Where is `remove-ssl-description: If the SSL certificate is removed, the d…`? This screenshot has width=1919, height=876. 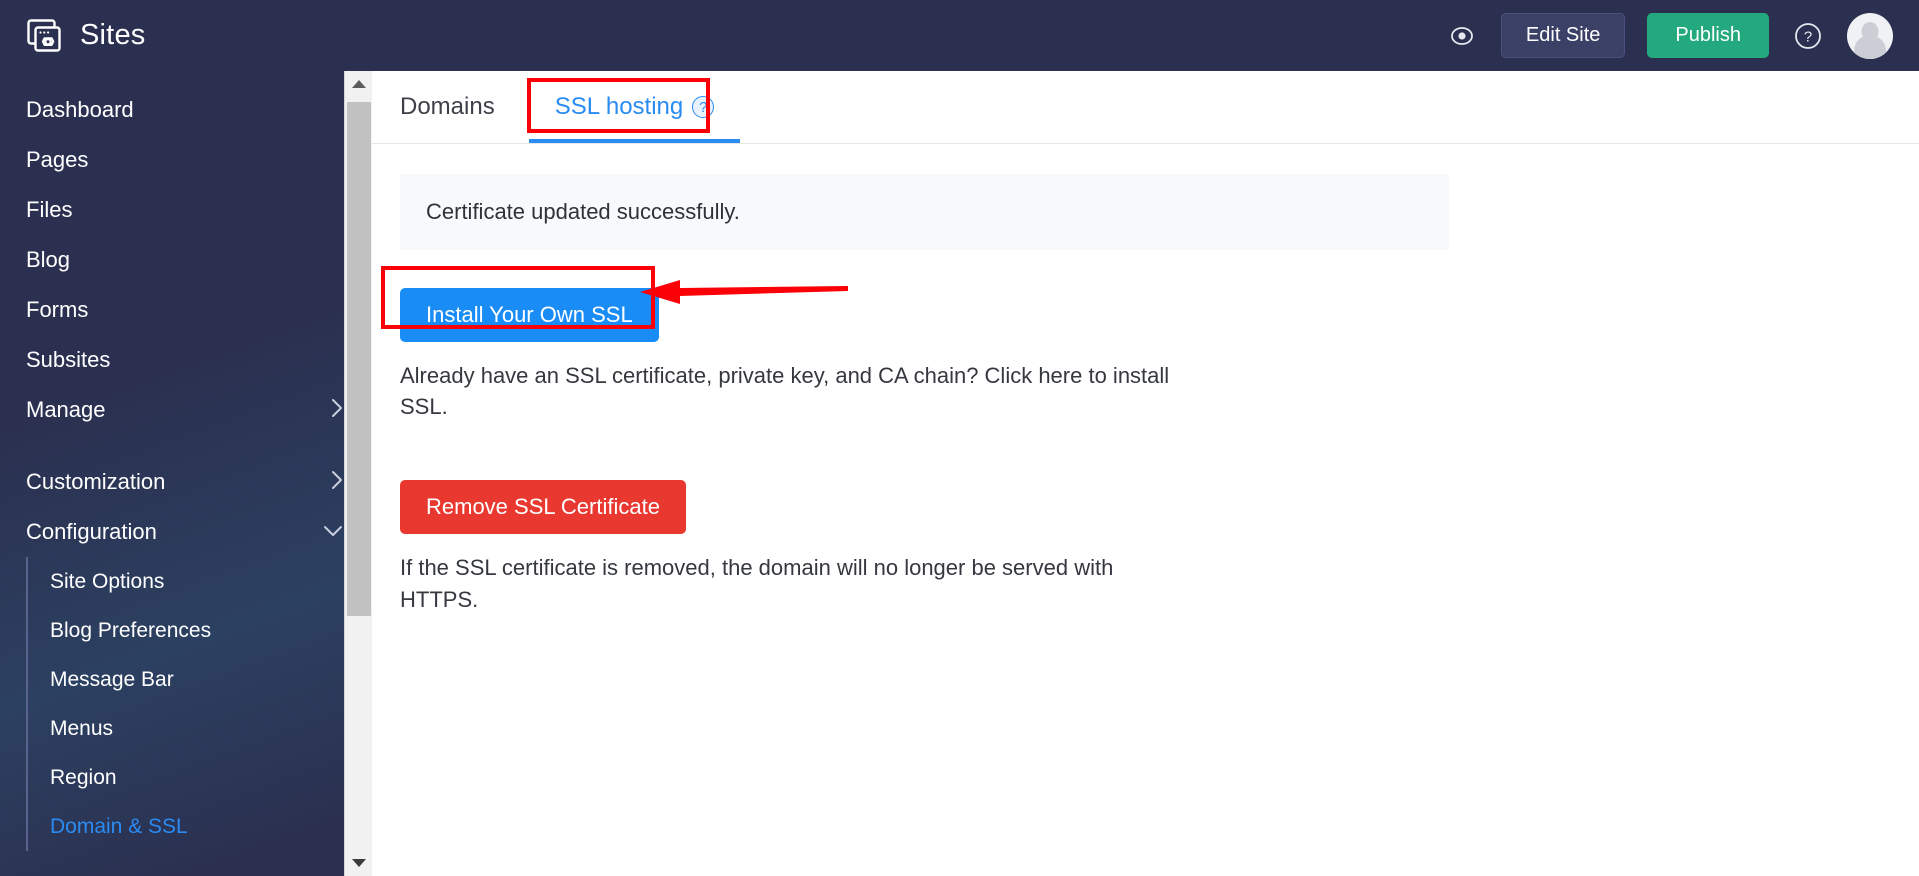
remove-ssl-description: If the SSL certificate is removed, the d… is located at coordinates (757, 583).